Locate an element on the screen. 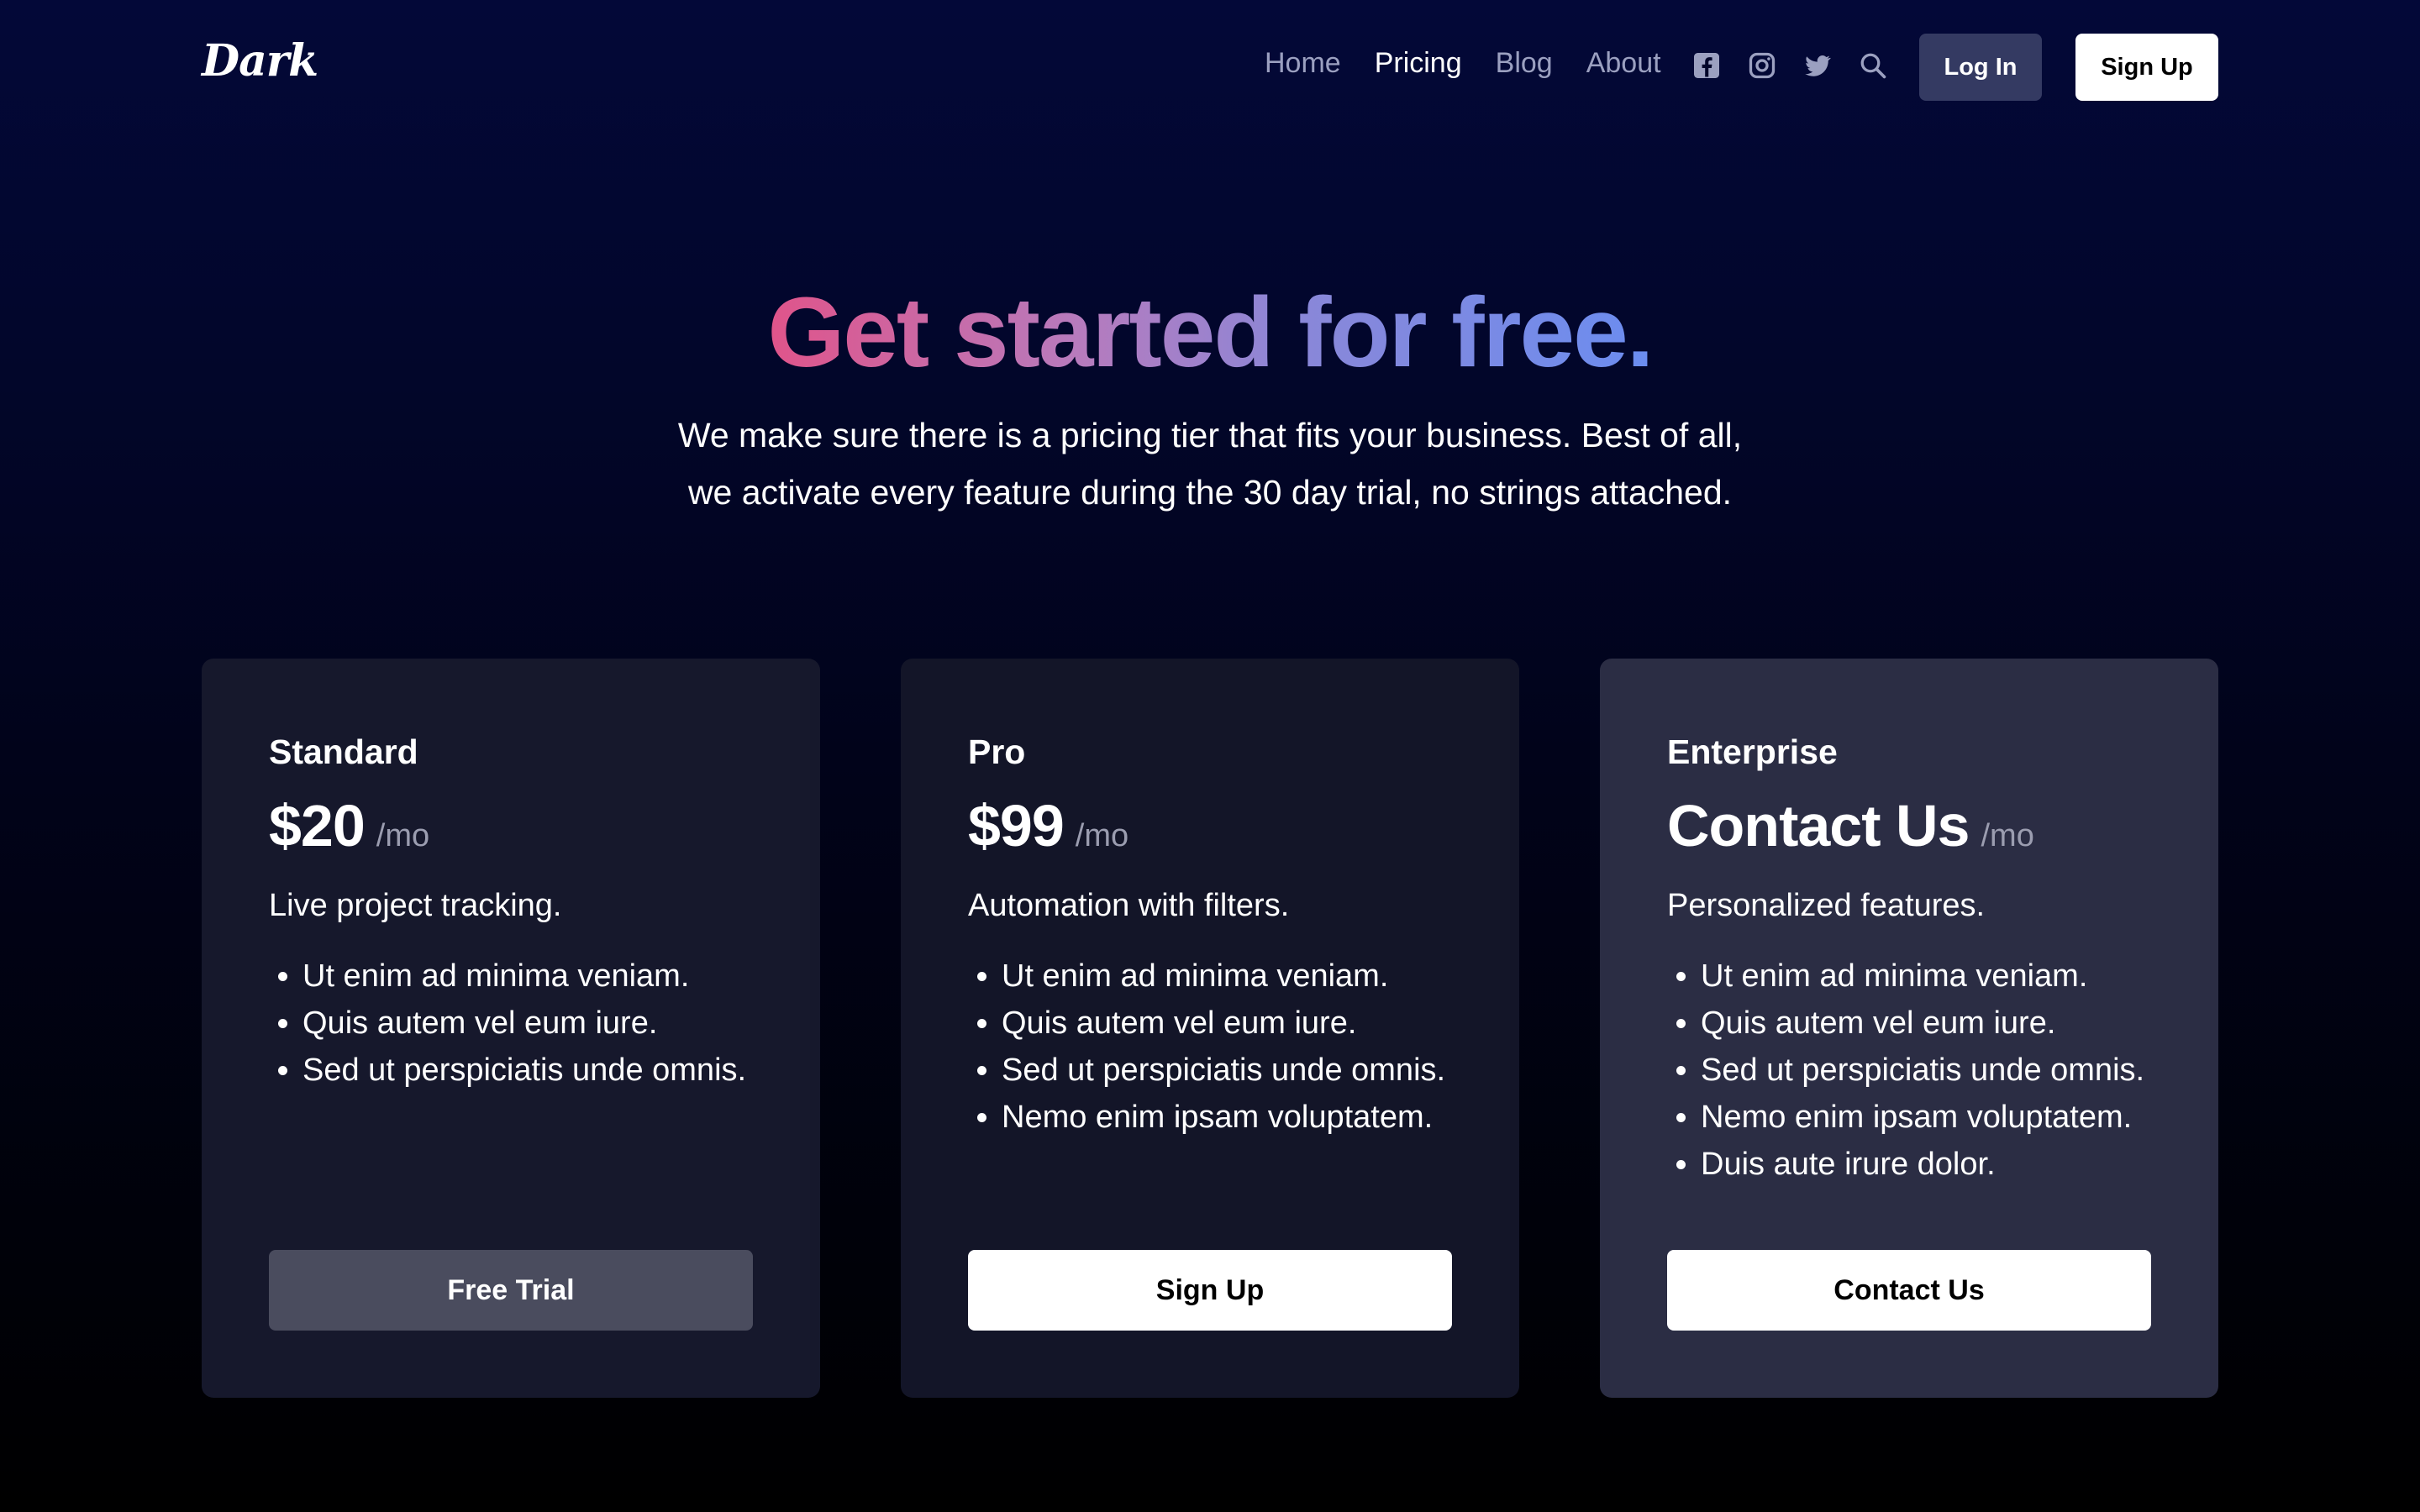 This screenshot has width=2420, height=1512. plan-price: $99 is located at coordinates (1017, 825).